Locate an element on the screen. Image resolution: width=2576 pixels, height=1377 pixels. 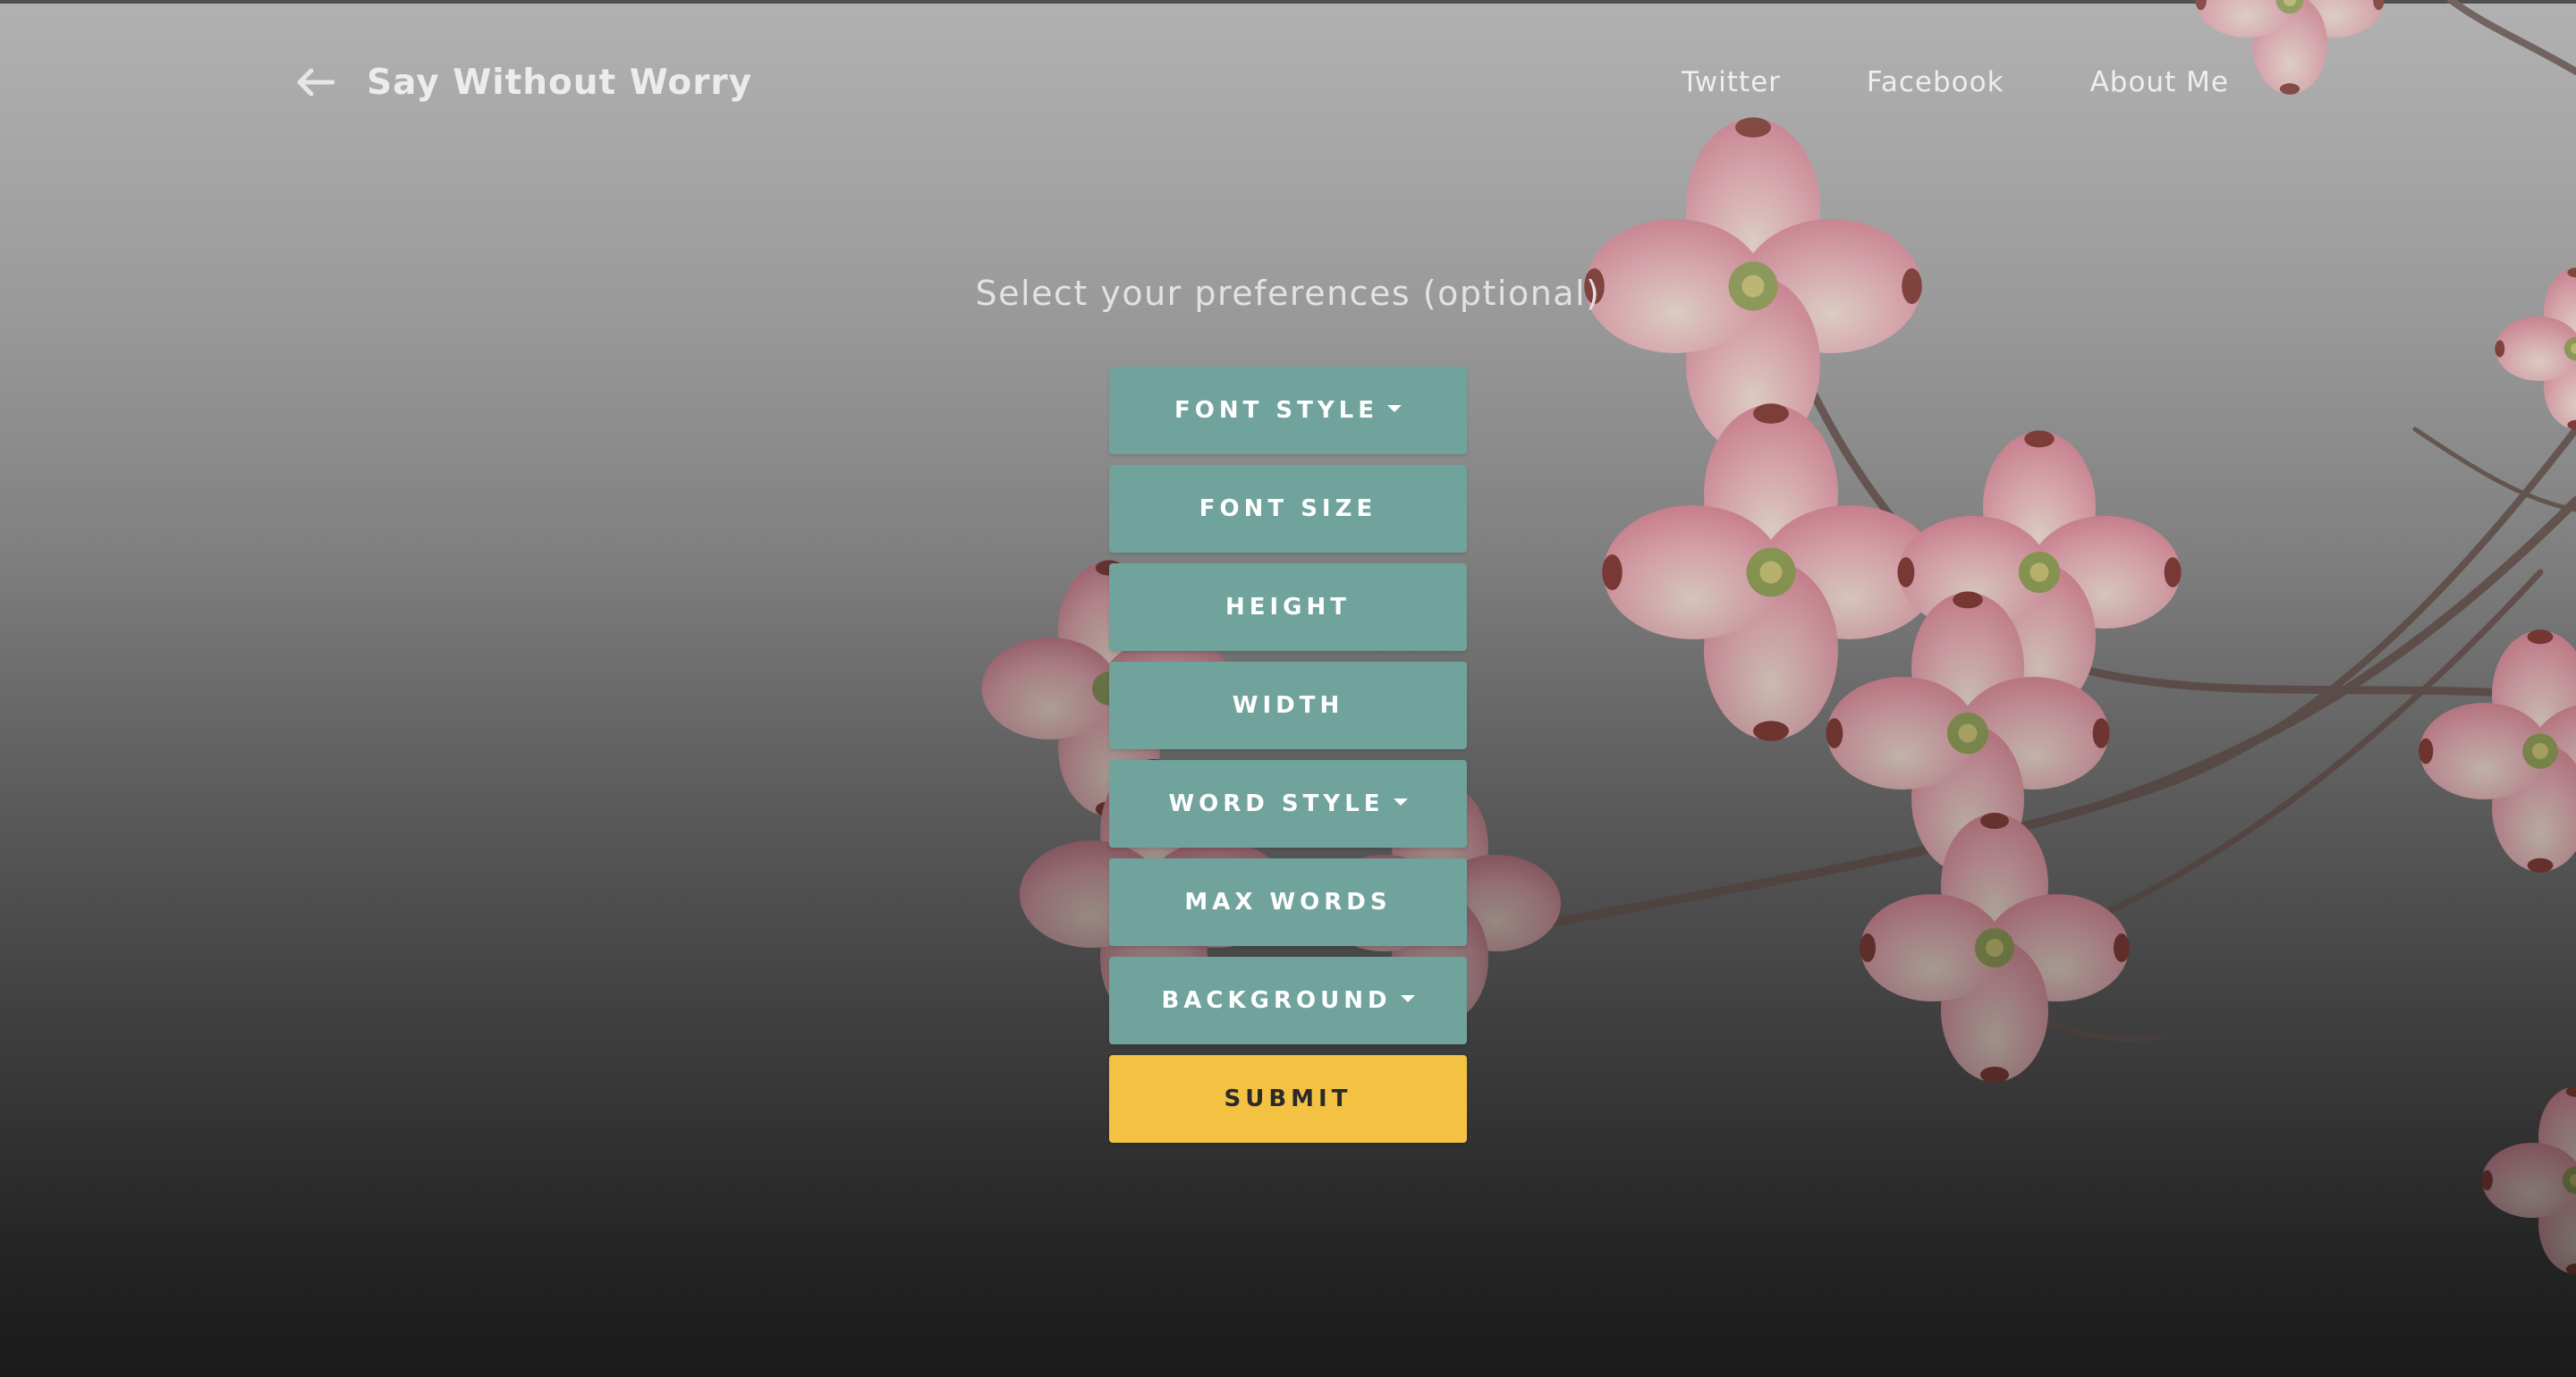
background-dropdown: BACKGROUND is located at coordinates (1288, 1000).